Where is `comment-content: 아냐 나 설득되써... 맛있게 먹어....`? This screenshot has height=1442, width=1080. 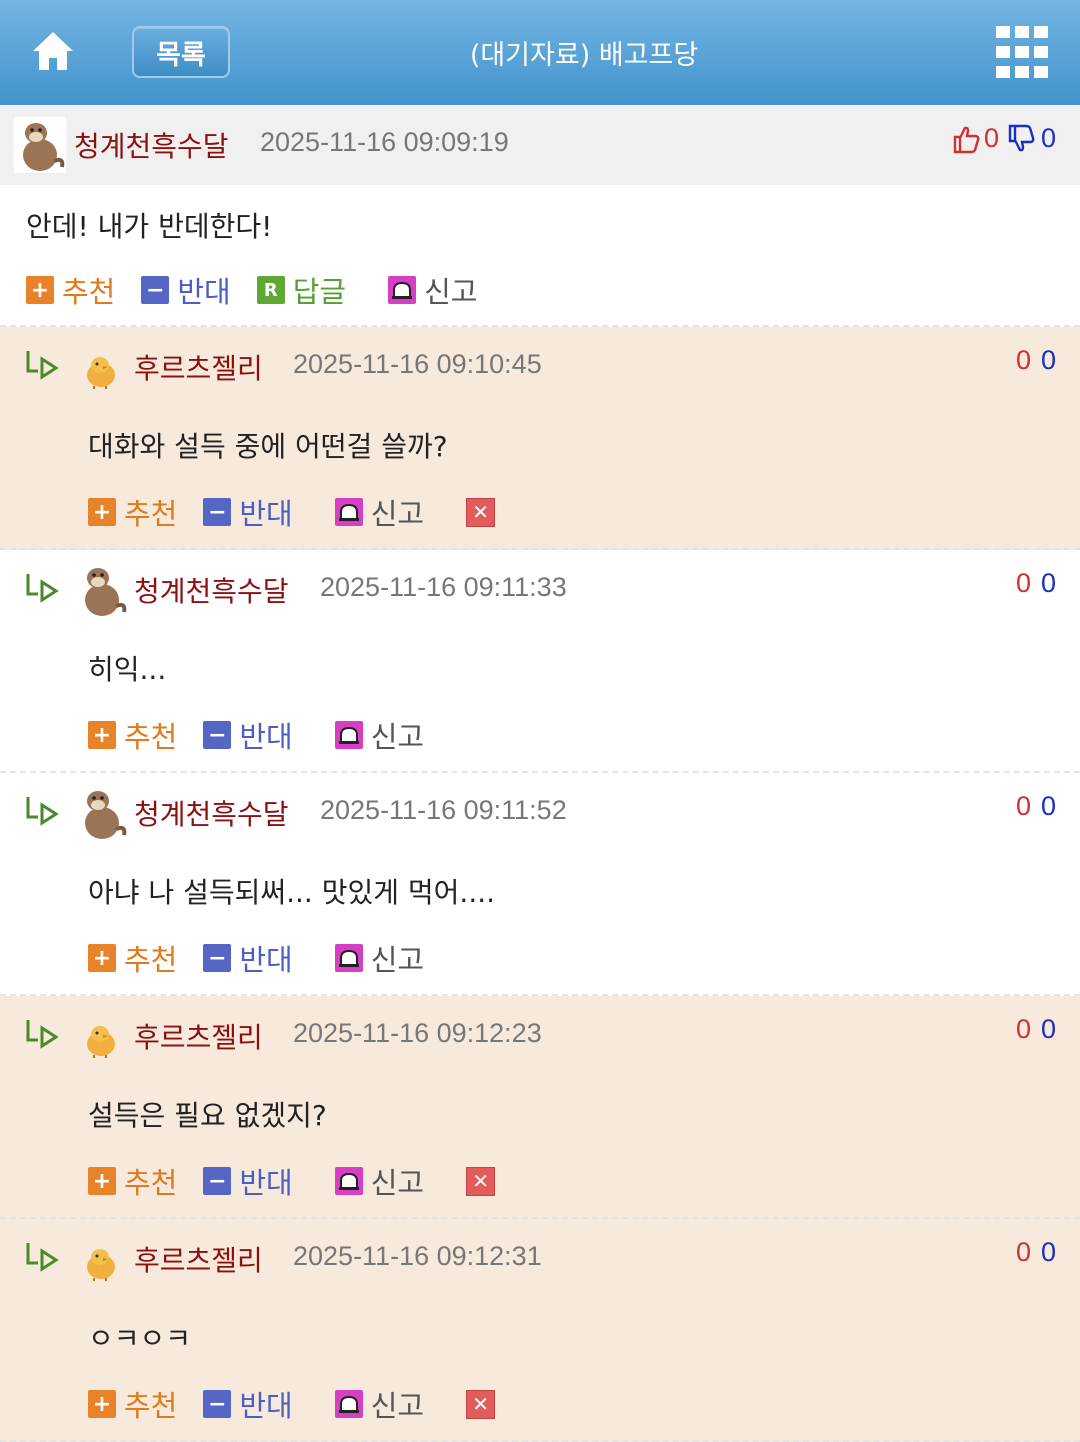 comment-content: 아냐 나 설득되써... 맛있게 먹어.... is located at coordinates (292, 892).